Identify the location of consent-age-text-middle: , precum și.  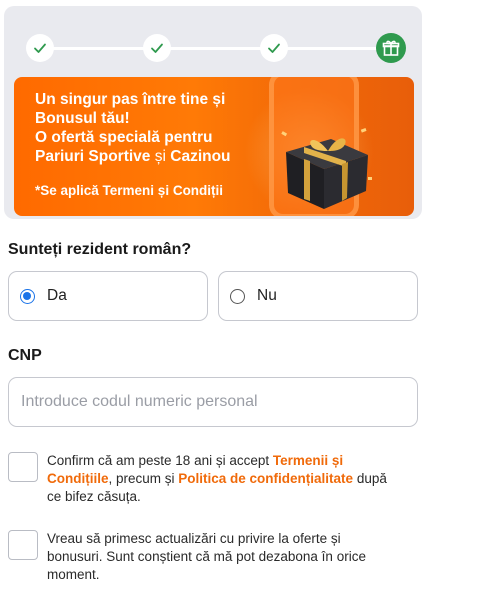
(143, 478).